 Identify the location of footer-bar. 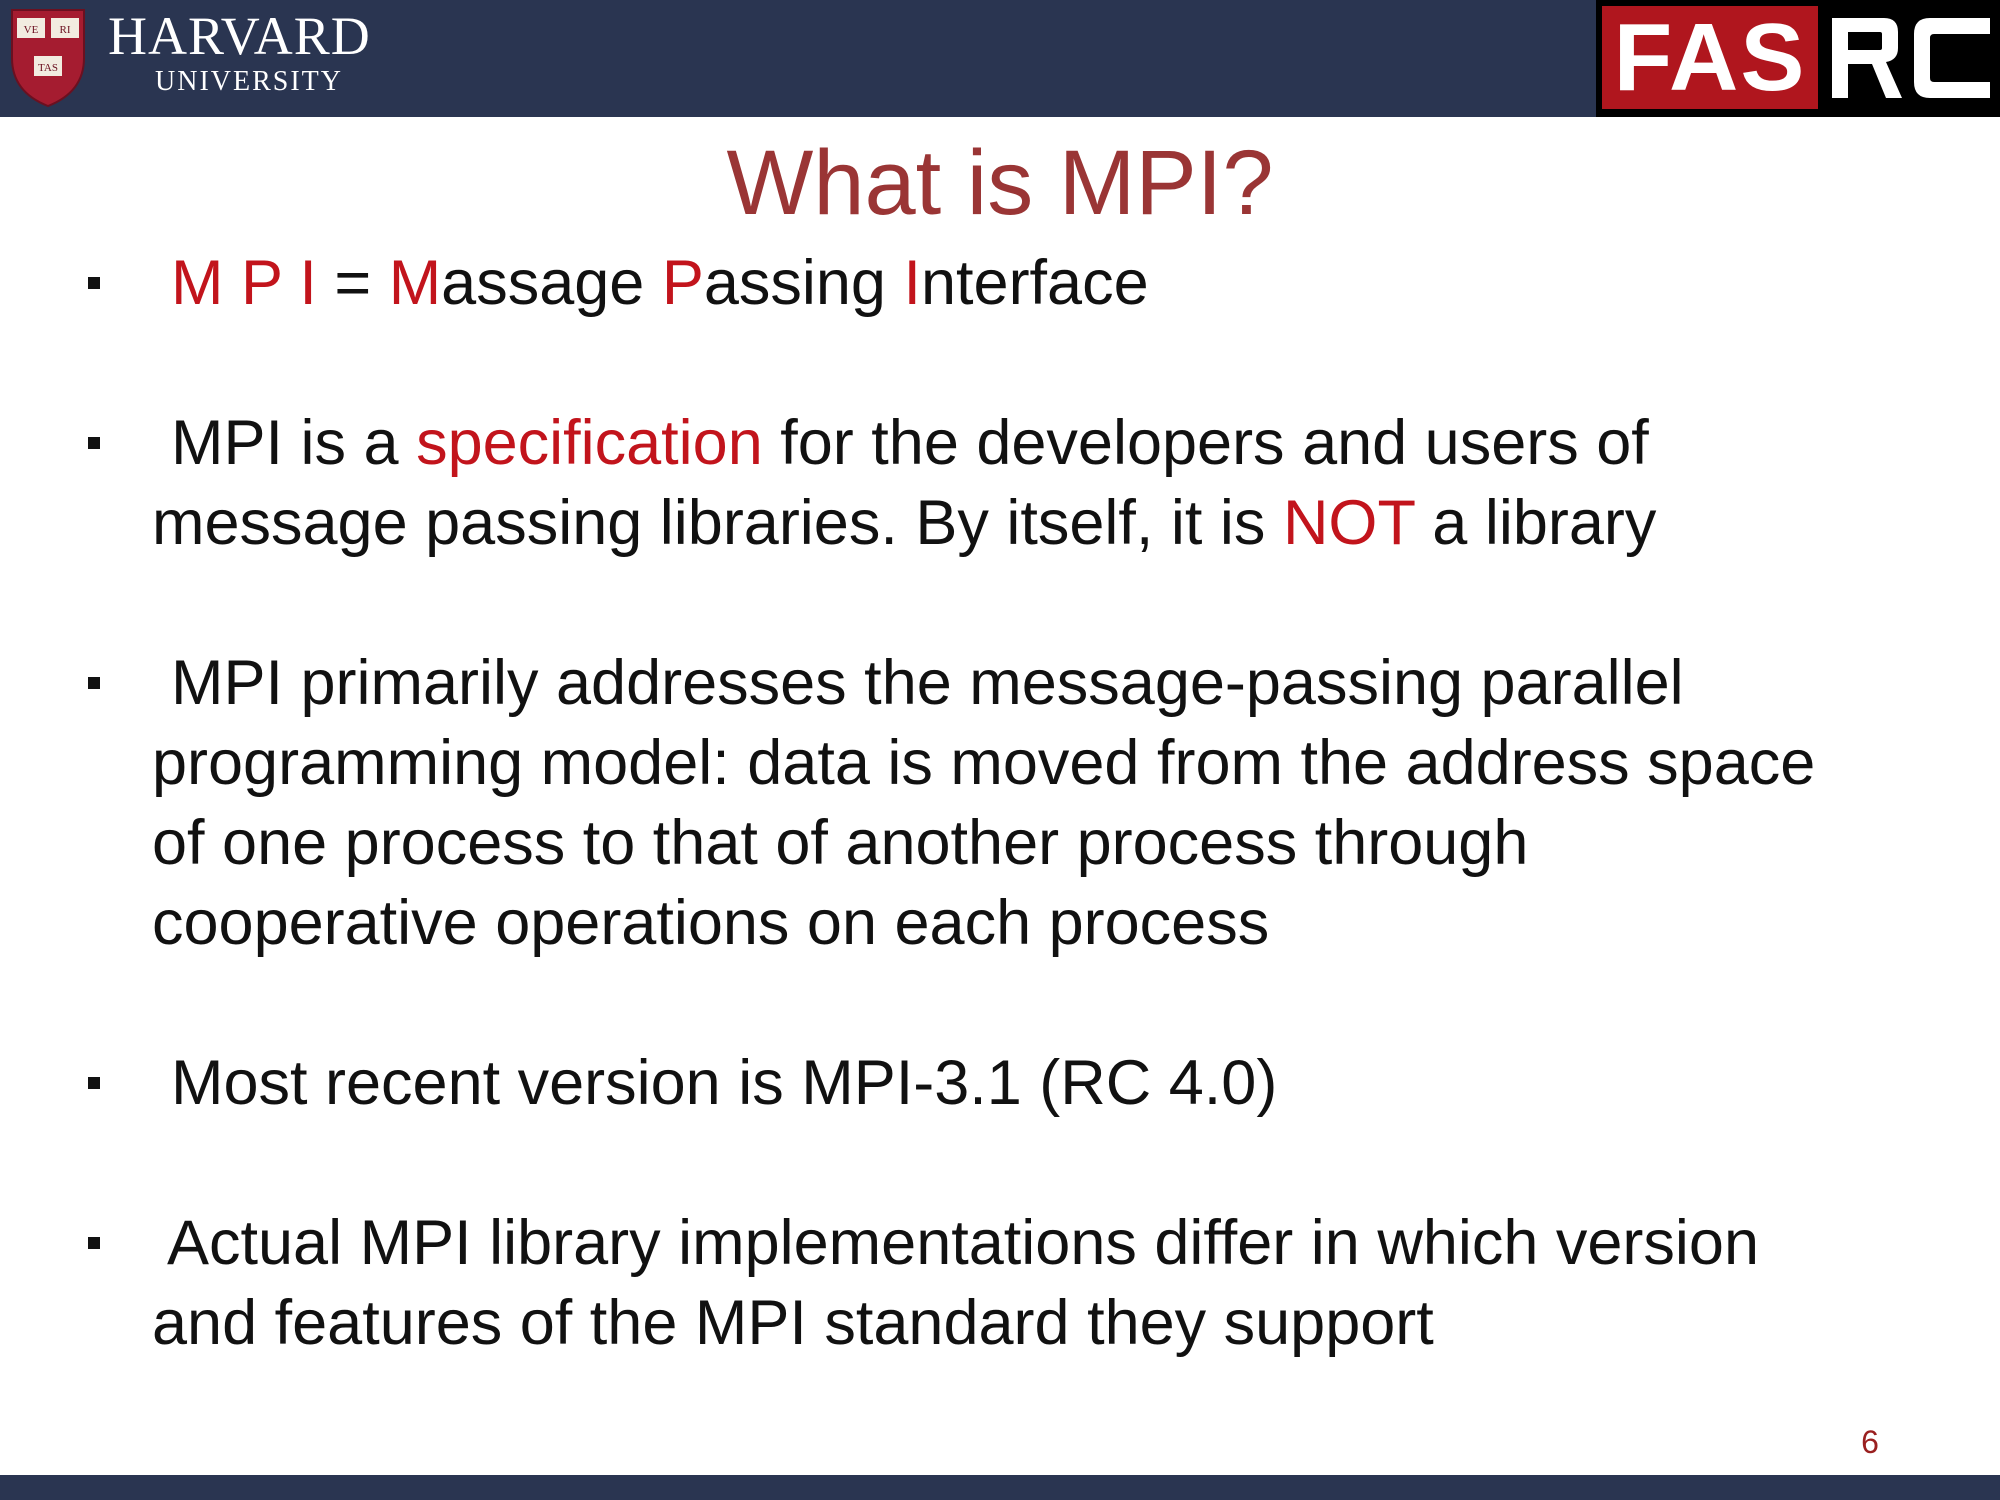
(1000, 1487).